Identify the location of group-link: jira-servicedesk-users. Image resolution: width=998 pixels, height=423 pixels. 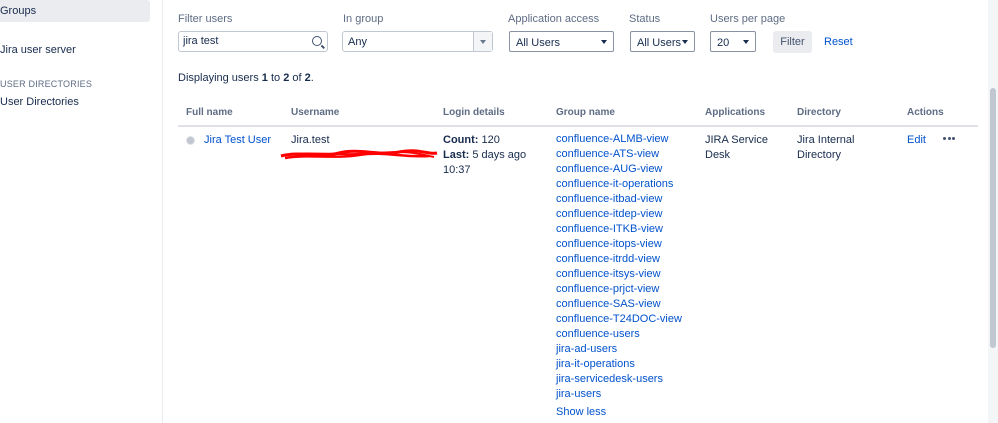
(619, 379).